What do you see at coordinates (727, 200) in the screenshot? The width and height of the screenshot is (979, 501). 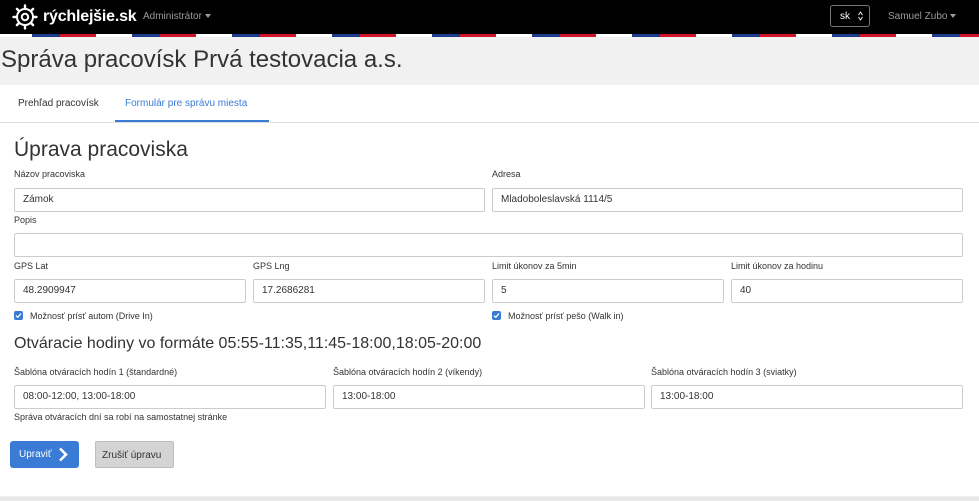 I see `address-input: Mladoboleslavská 1114/5` at bounding box center [727, 200].